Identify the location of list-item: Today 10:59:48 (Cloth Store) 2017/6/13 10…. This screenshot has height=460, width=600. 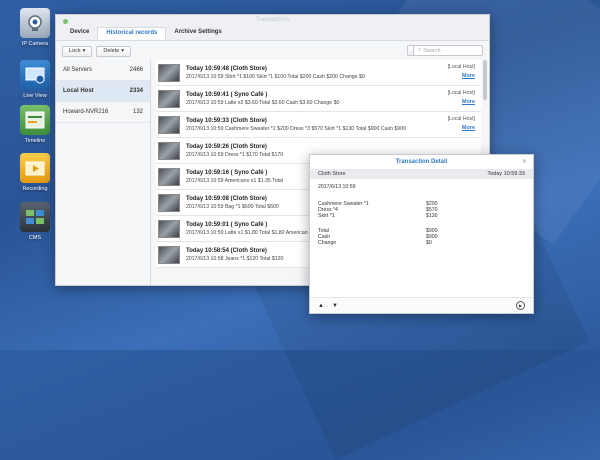
(318, 73).